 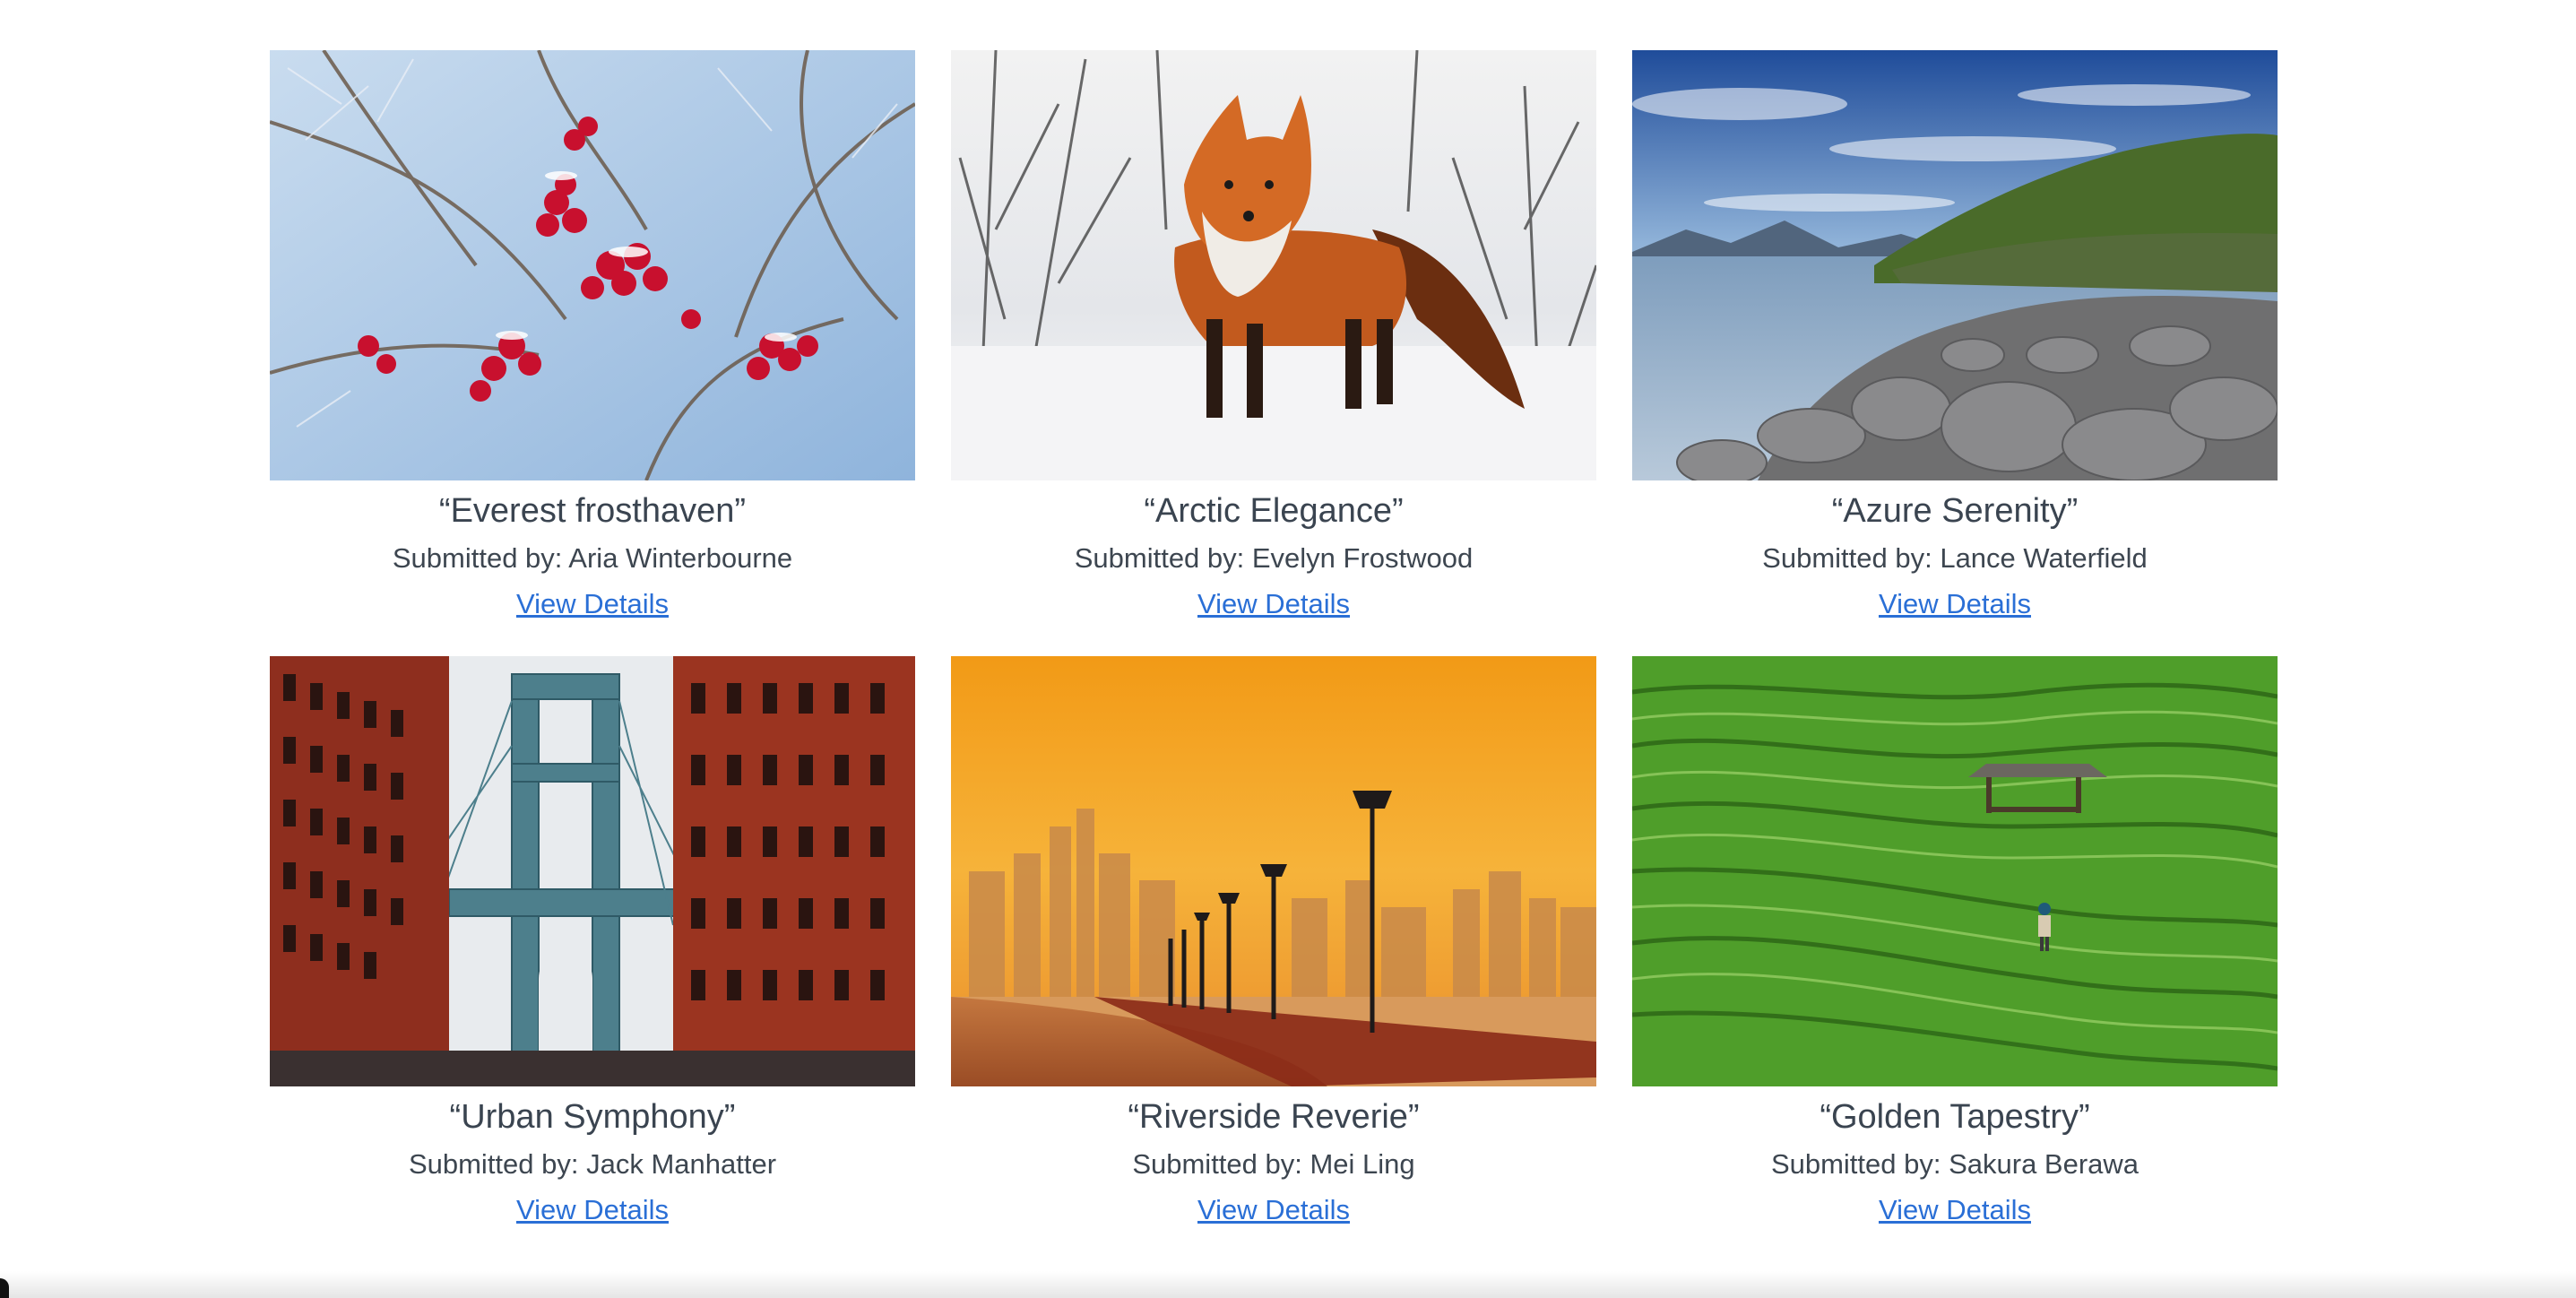 I want to click on photo-submitter: Submitted by: Aria Winterbourne, so click(x=592, y=558).